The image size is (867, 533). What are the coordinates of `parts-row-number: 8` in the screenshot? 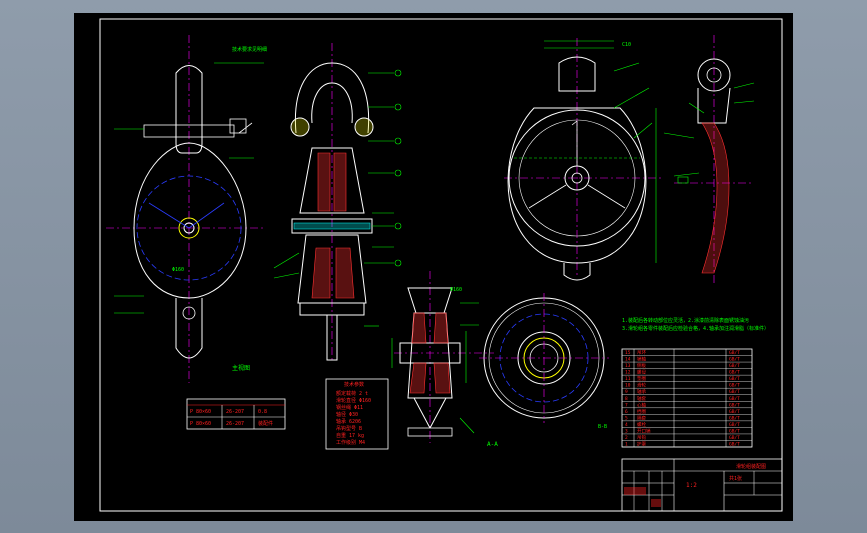 It's located at (626, 399).